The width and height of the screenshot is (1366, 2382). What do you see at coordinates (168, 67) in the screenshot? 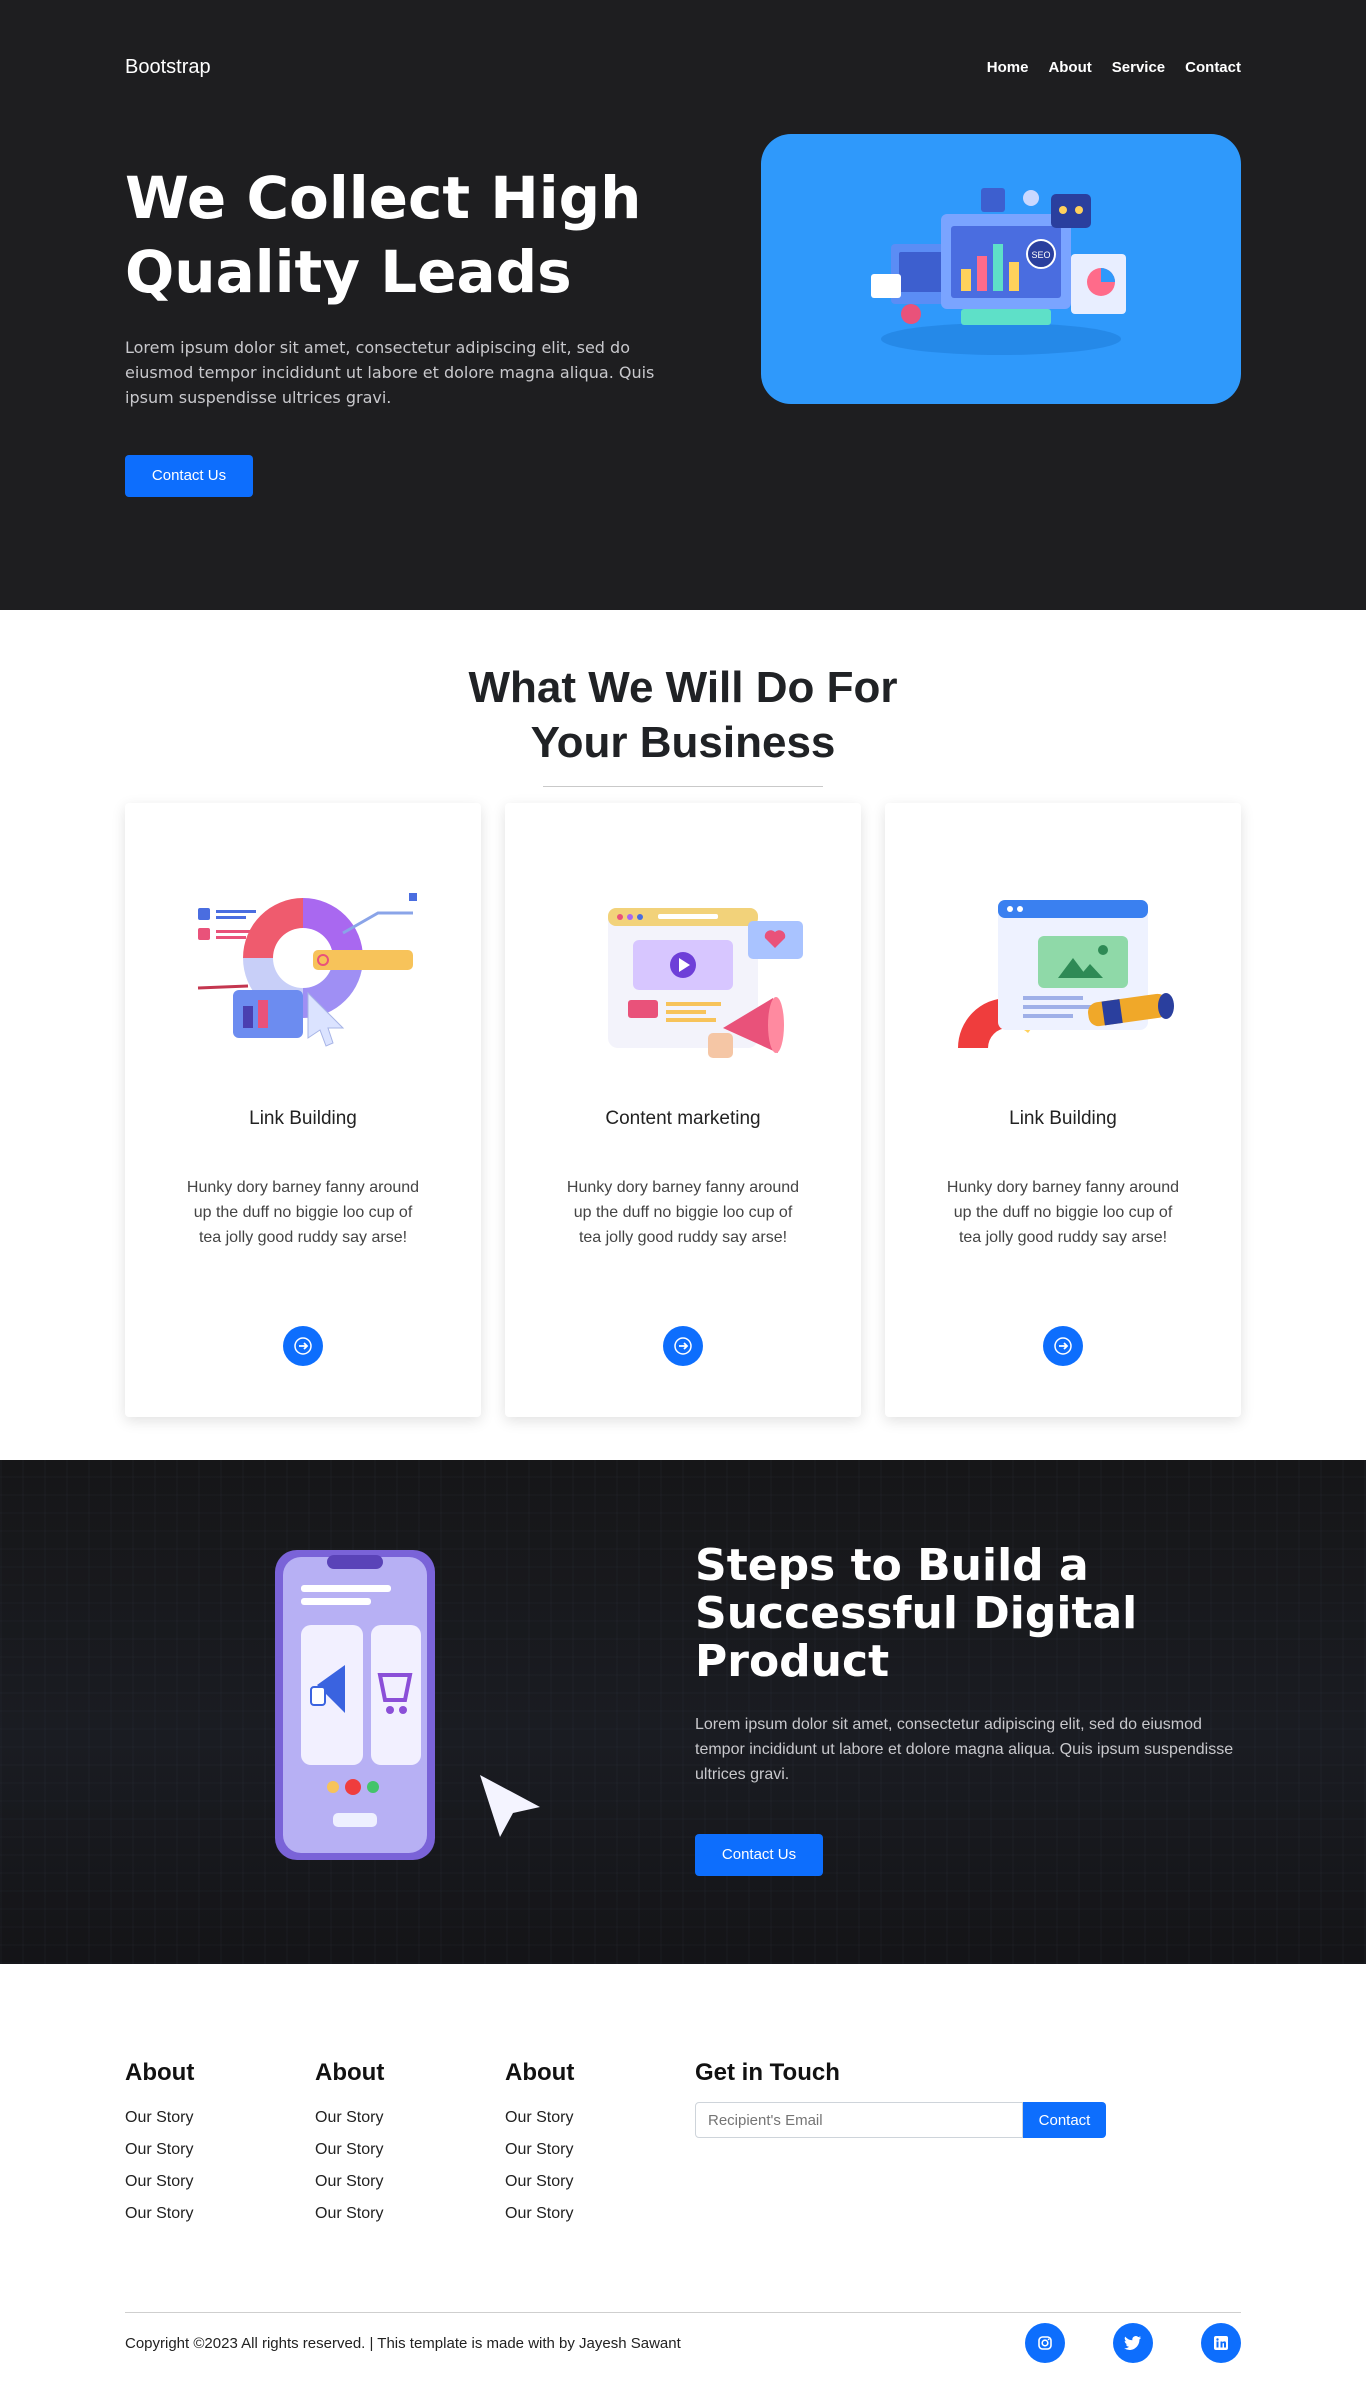
I see `brand-logo: Bootstrap` at bounding box center [168, 67].